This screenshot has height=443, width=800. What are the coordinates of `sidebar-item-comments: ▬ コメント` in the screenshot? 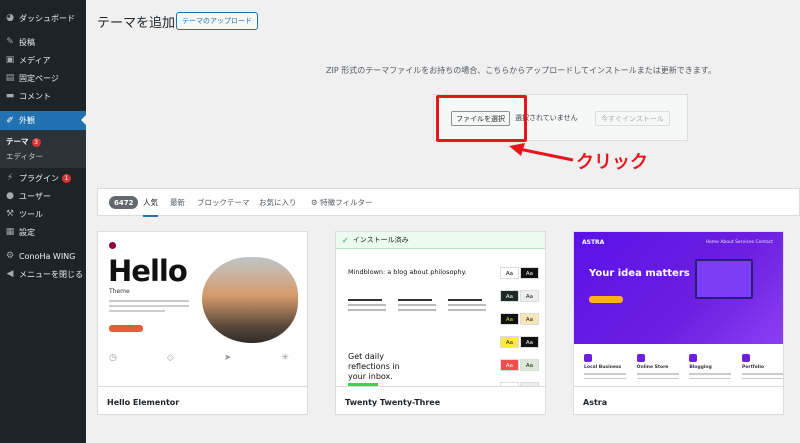 It's located at (43, 96).